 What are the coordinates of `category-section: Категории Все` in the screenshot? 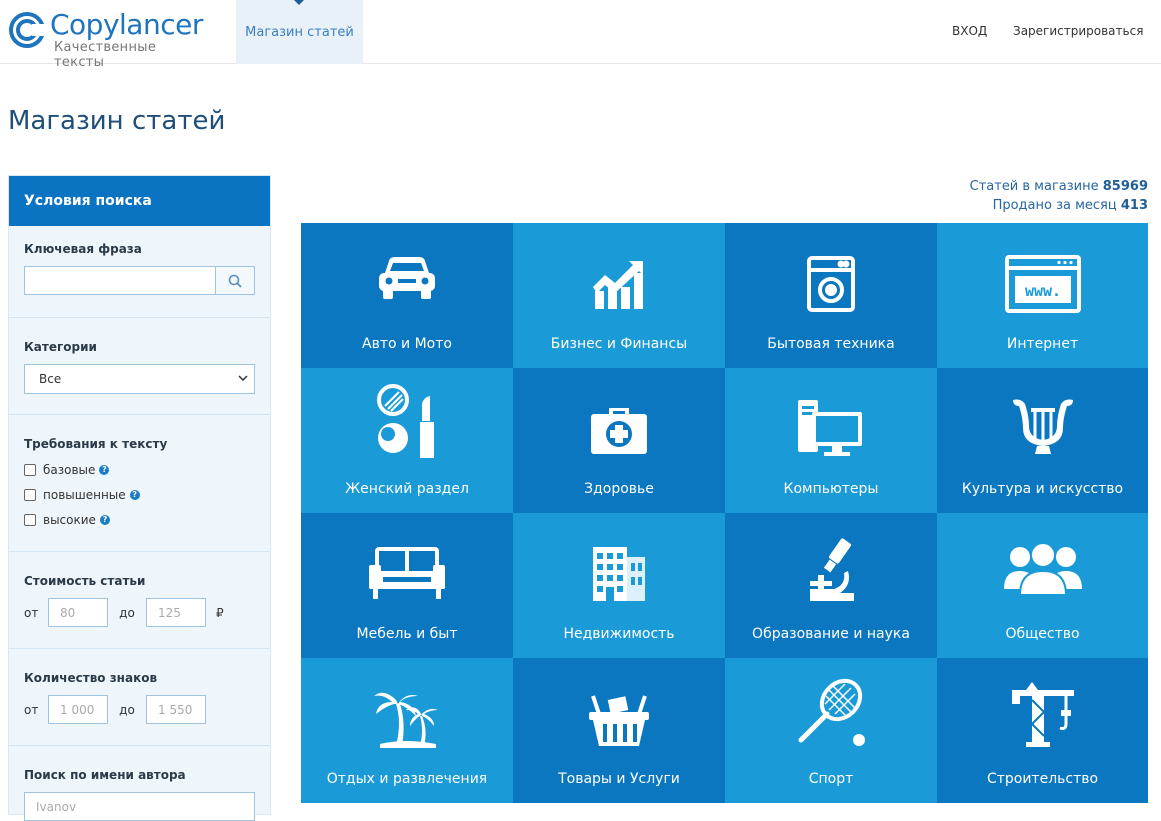 It's located at (139, 366).